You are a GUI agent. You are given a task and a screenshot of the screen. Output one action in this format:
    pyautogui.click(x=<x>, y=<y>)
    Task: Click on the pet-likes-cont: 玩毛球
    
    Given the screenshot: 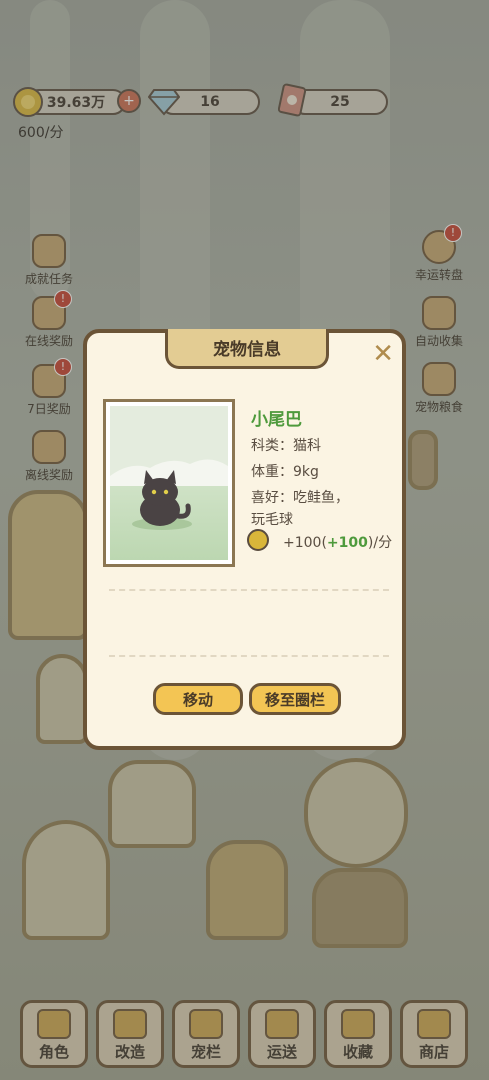 What is the action you would take?
    pyautogui.click(x=272, y=520)
    